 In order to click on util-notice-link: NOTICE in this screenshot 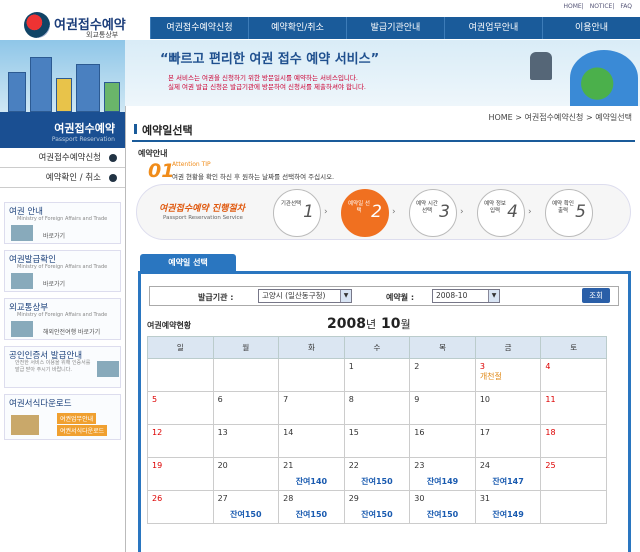, I will do `click(601, 6)`.